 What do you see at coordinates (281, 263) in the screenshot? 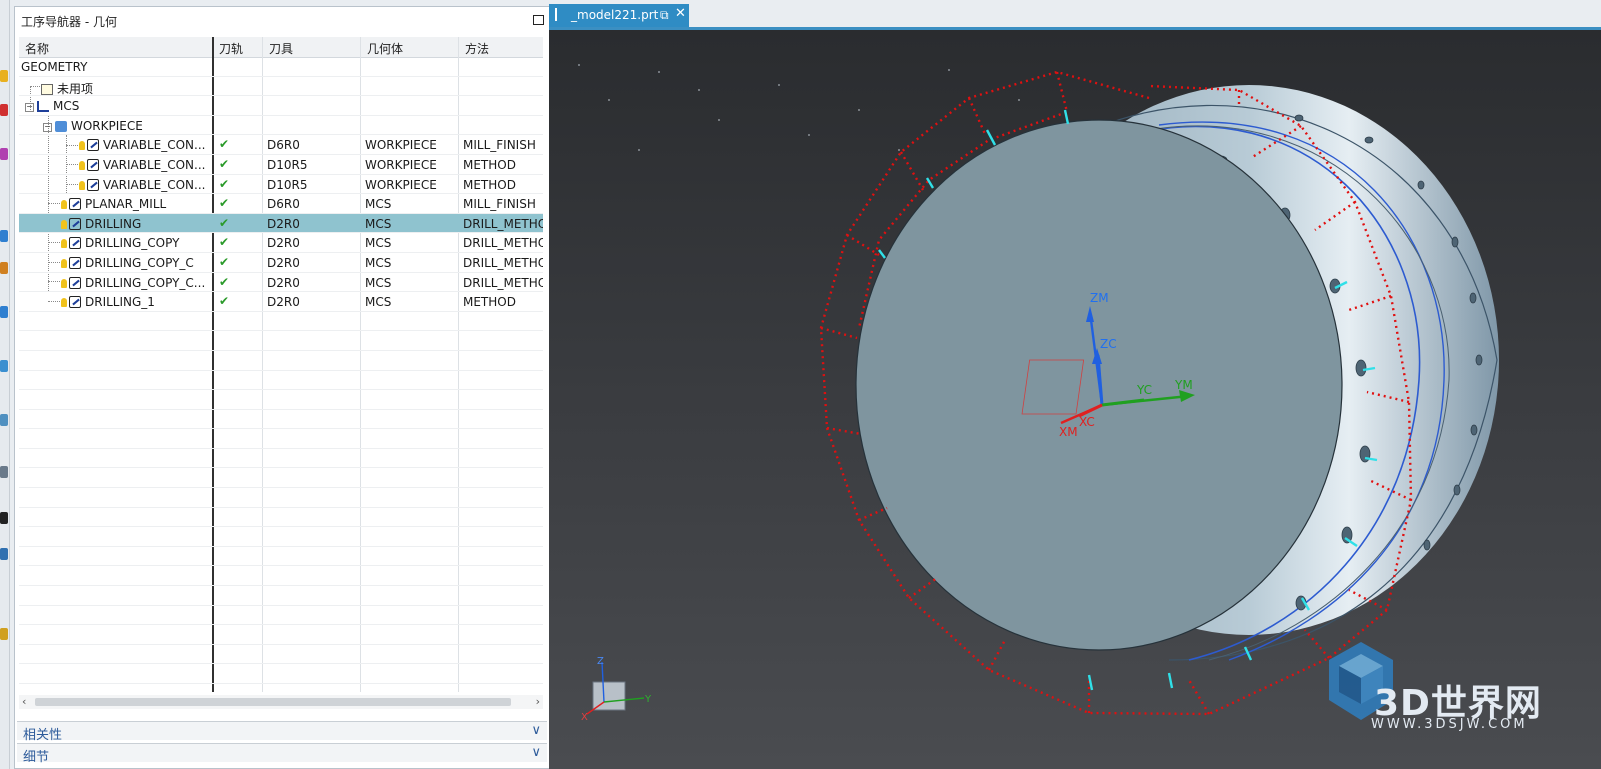
I see `tree-row-operation: DRILLING_COPY_C ✔ D2R0 MCS DRILL_METHO` at bounding box center [281, 263].